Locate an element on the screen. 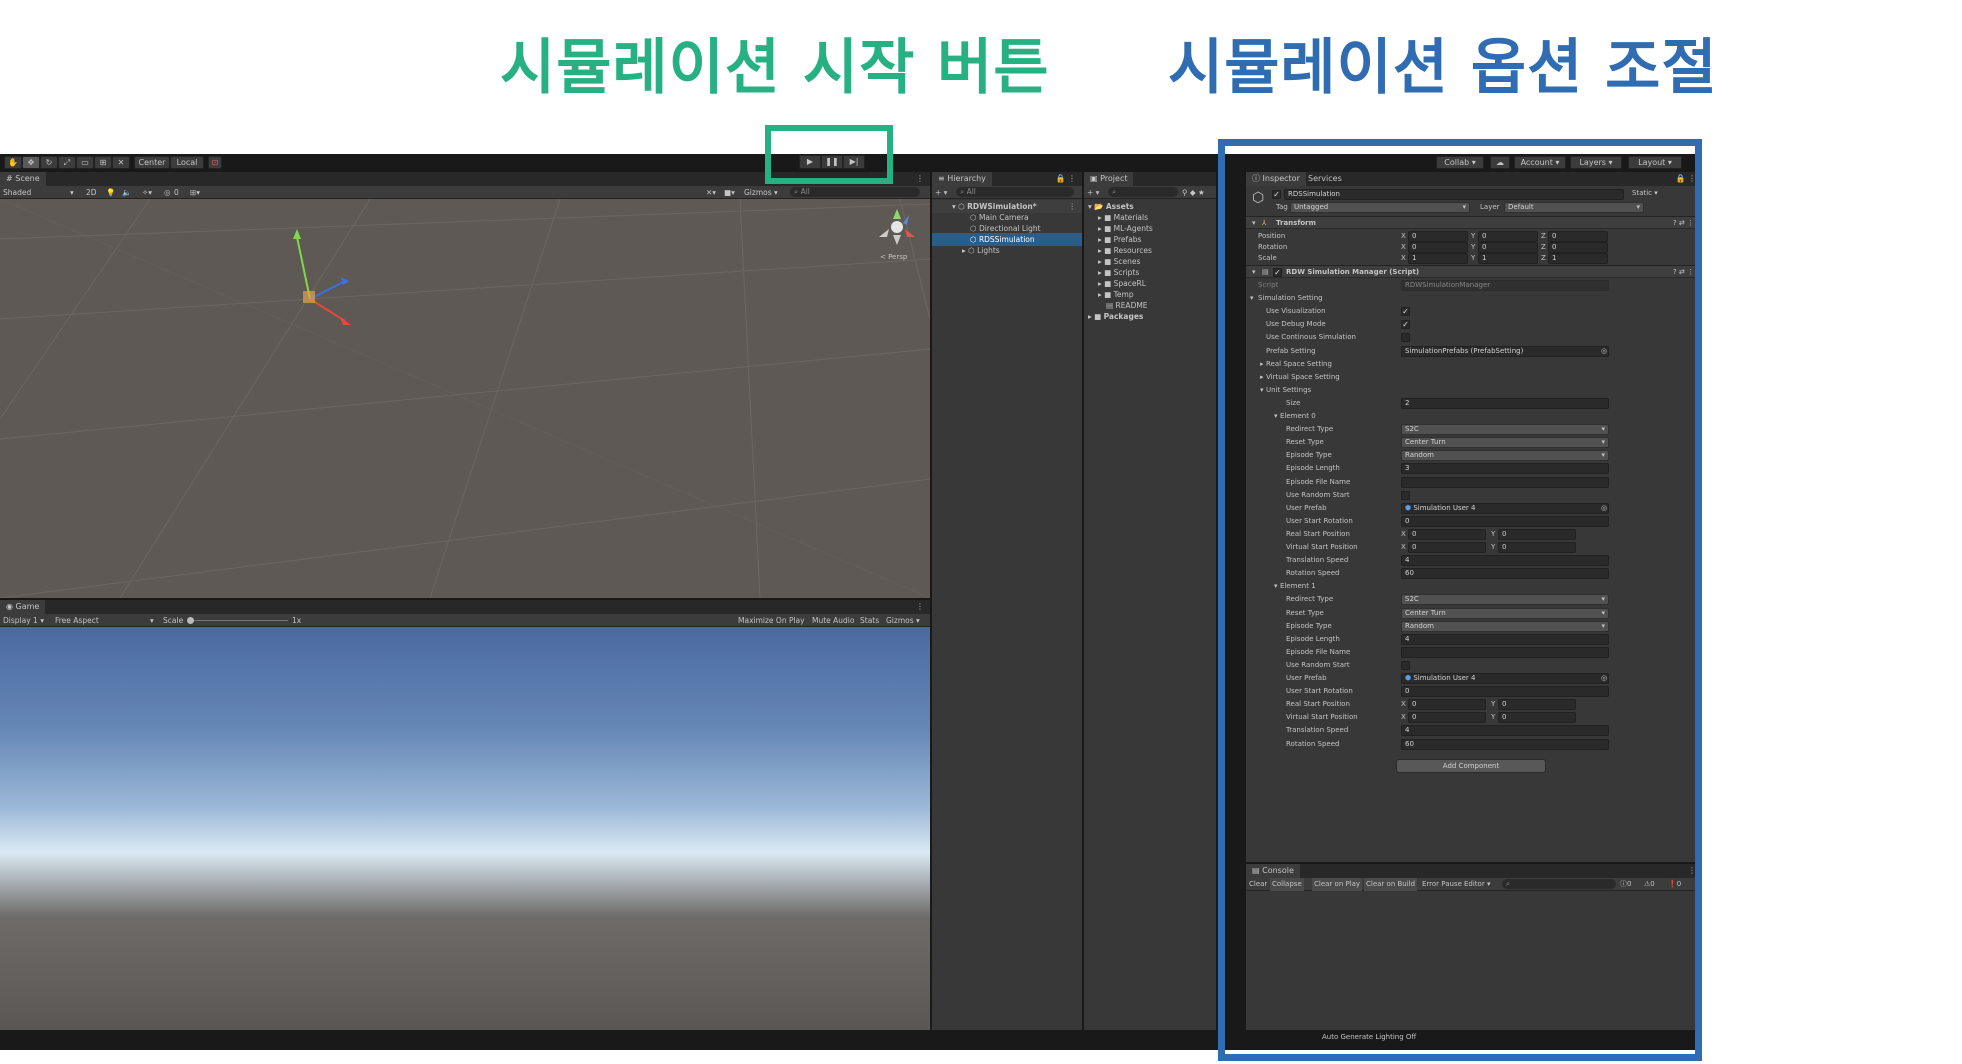 This screenshot has height=1064, width=1962. highlight-play-controls is located at coordinates (829, 154).